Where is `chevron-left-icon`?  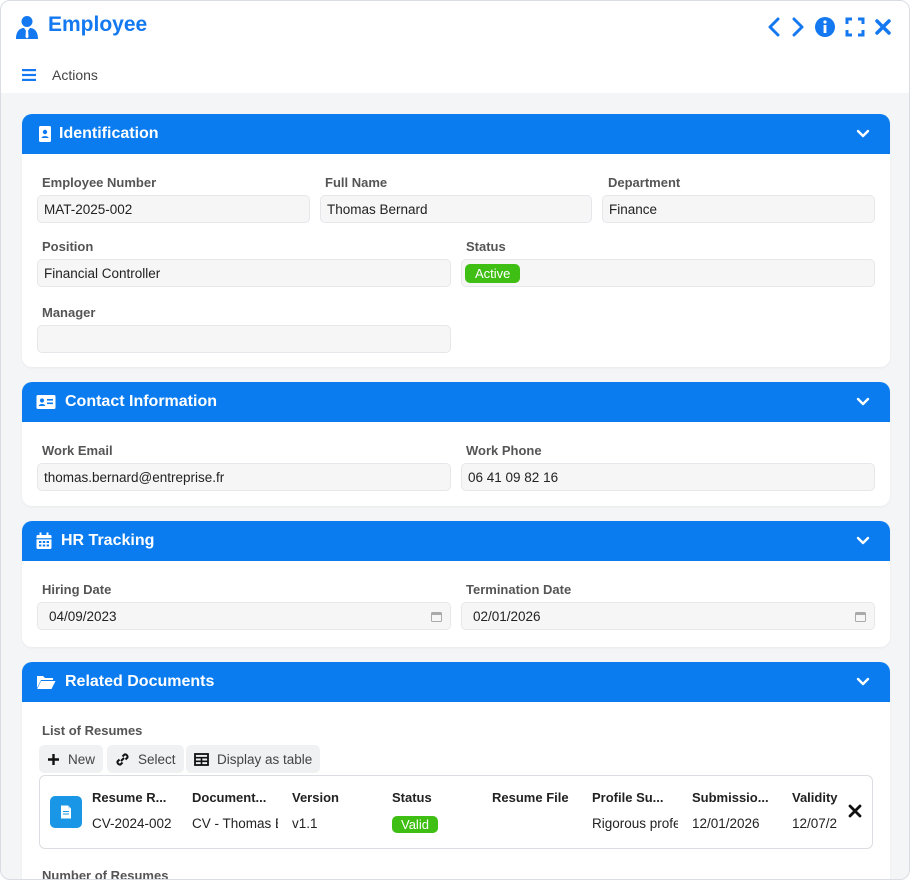
chevron-left-icon is located at coordinates (774, 27).